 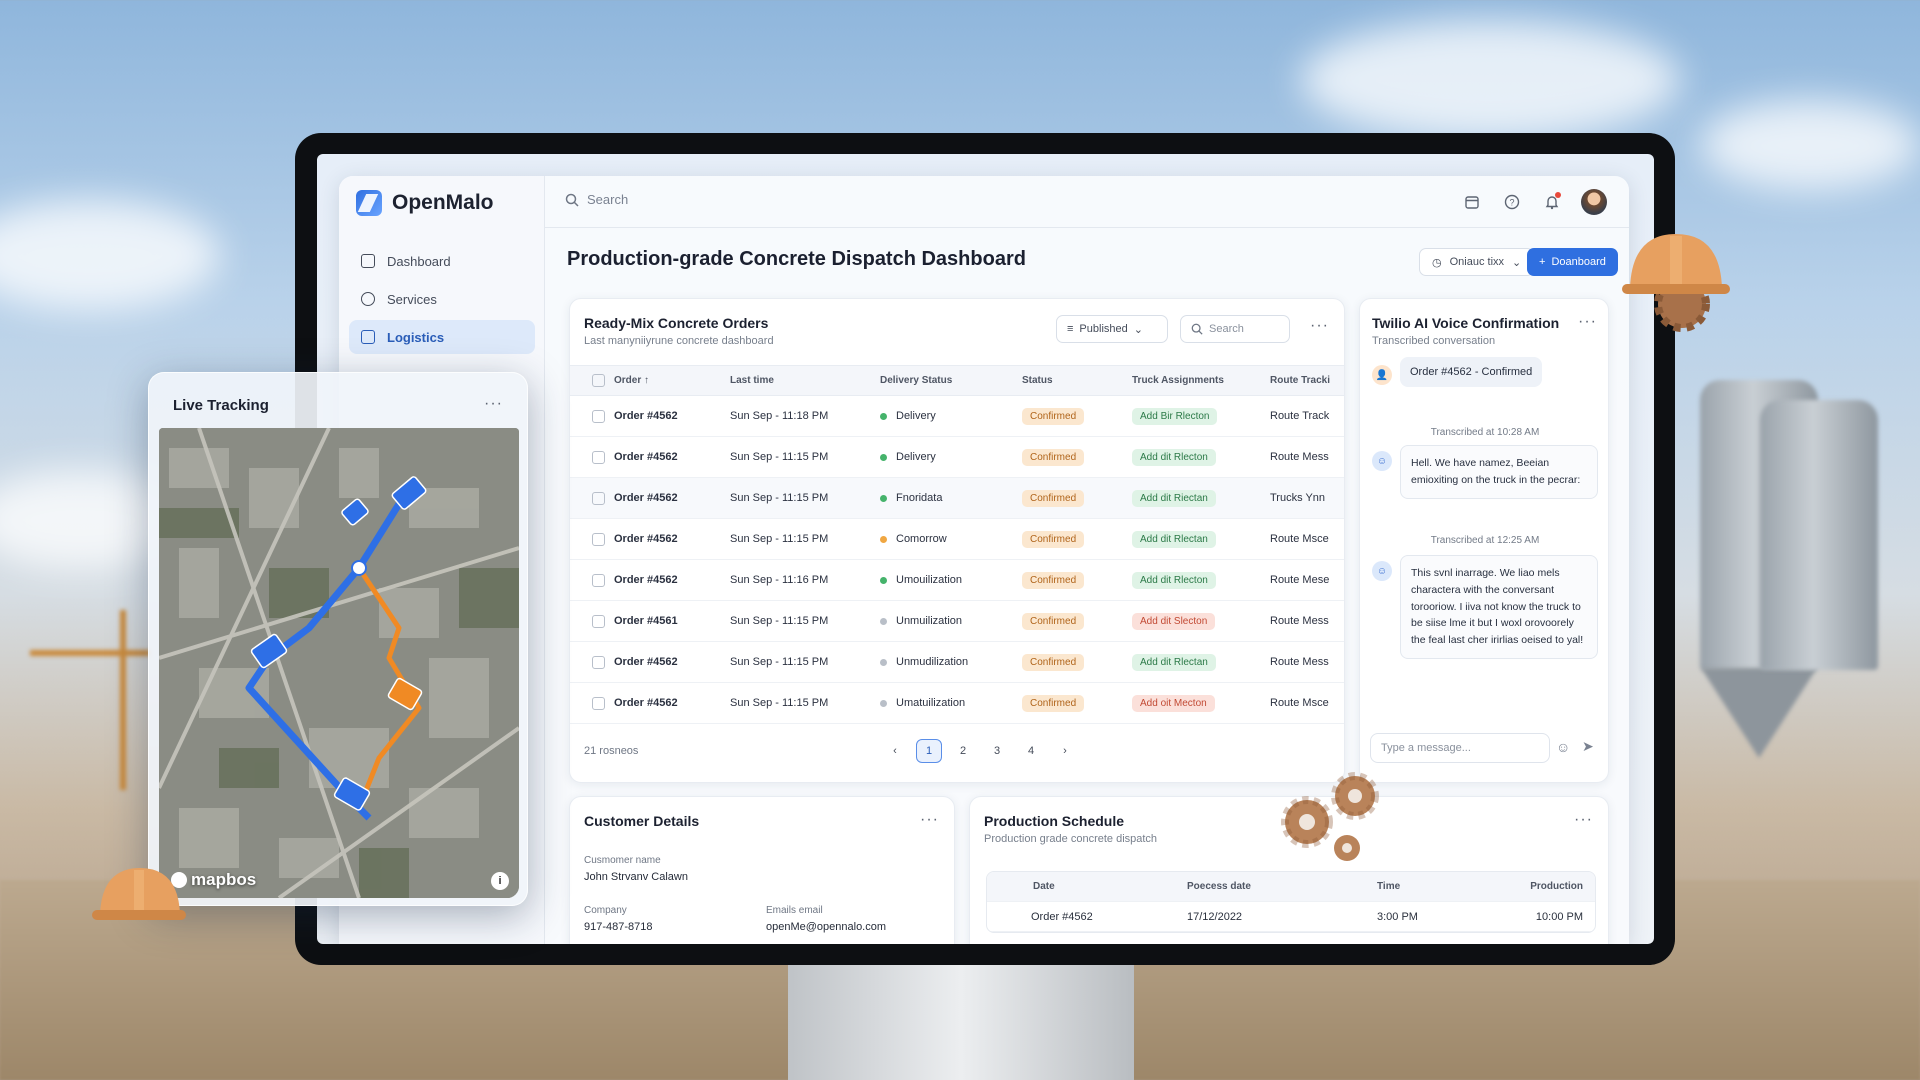 What do you see at coordinates (997, 751) in the screenshot?
I see `page-3: 3` at bounding box center [997, 751].